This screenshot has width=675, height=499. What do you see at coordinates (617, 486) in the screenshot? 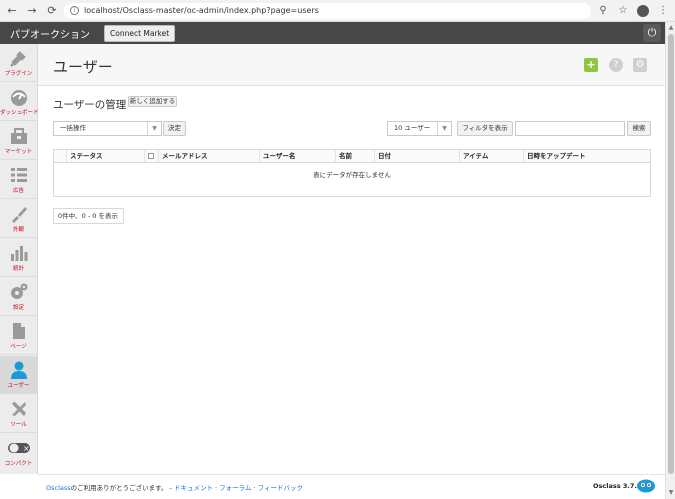
I see `footer-version: Osclass 3.7.5` at bounding box center [617, 486].